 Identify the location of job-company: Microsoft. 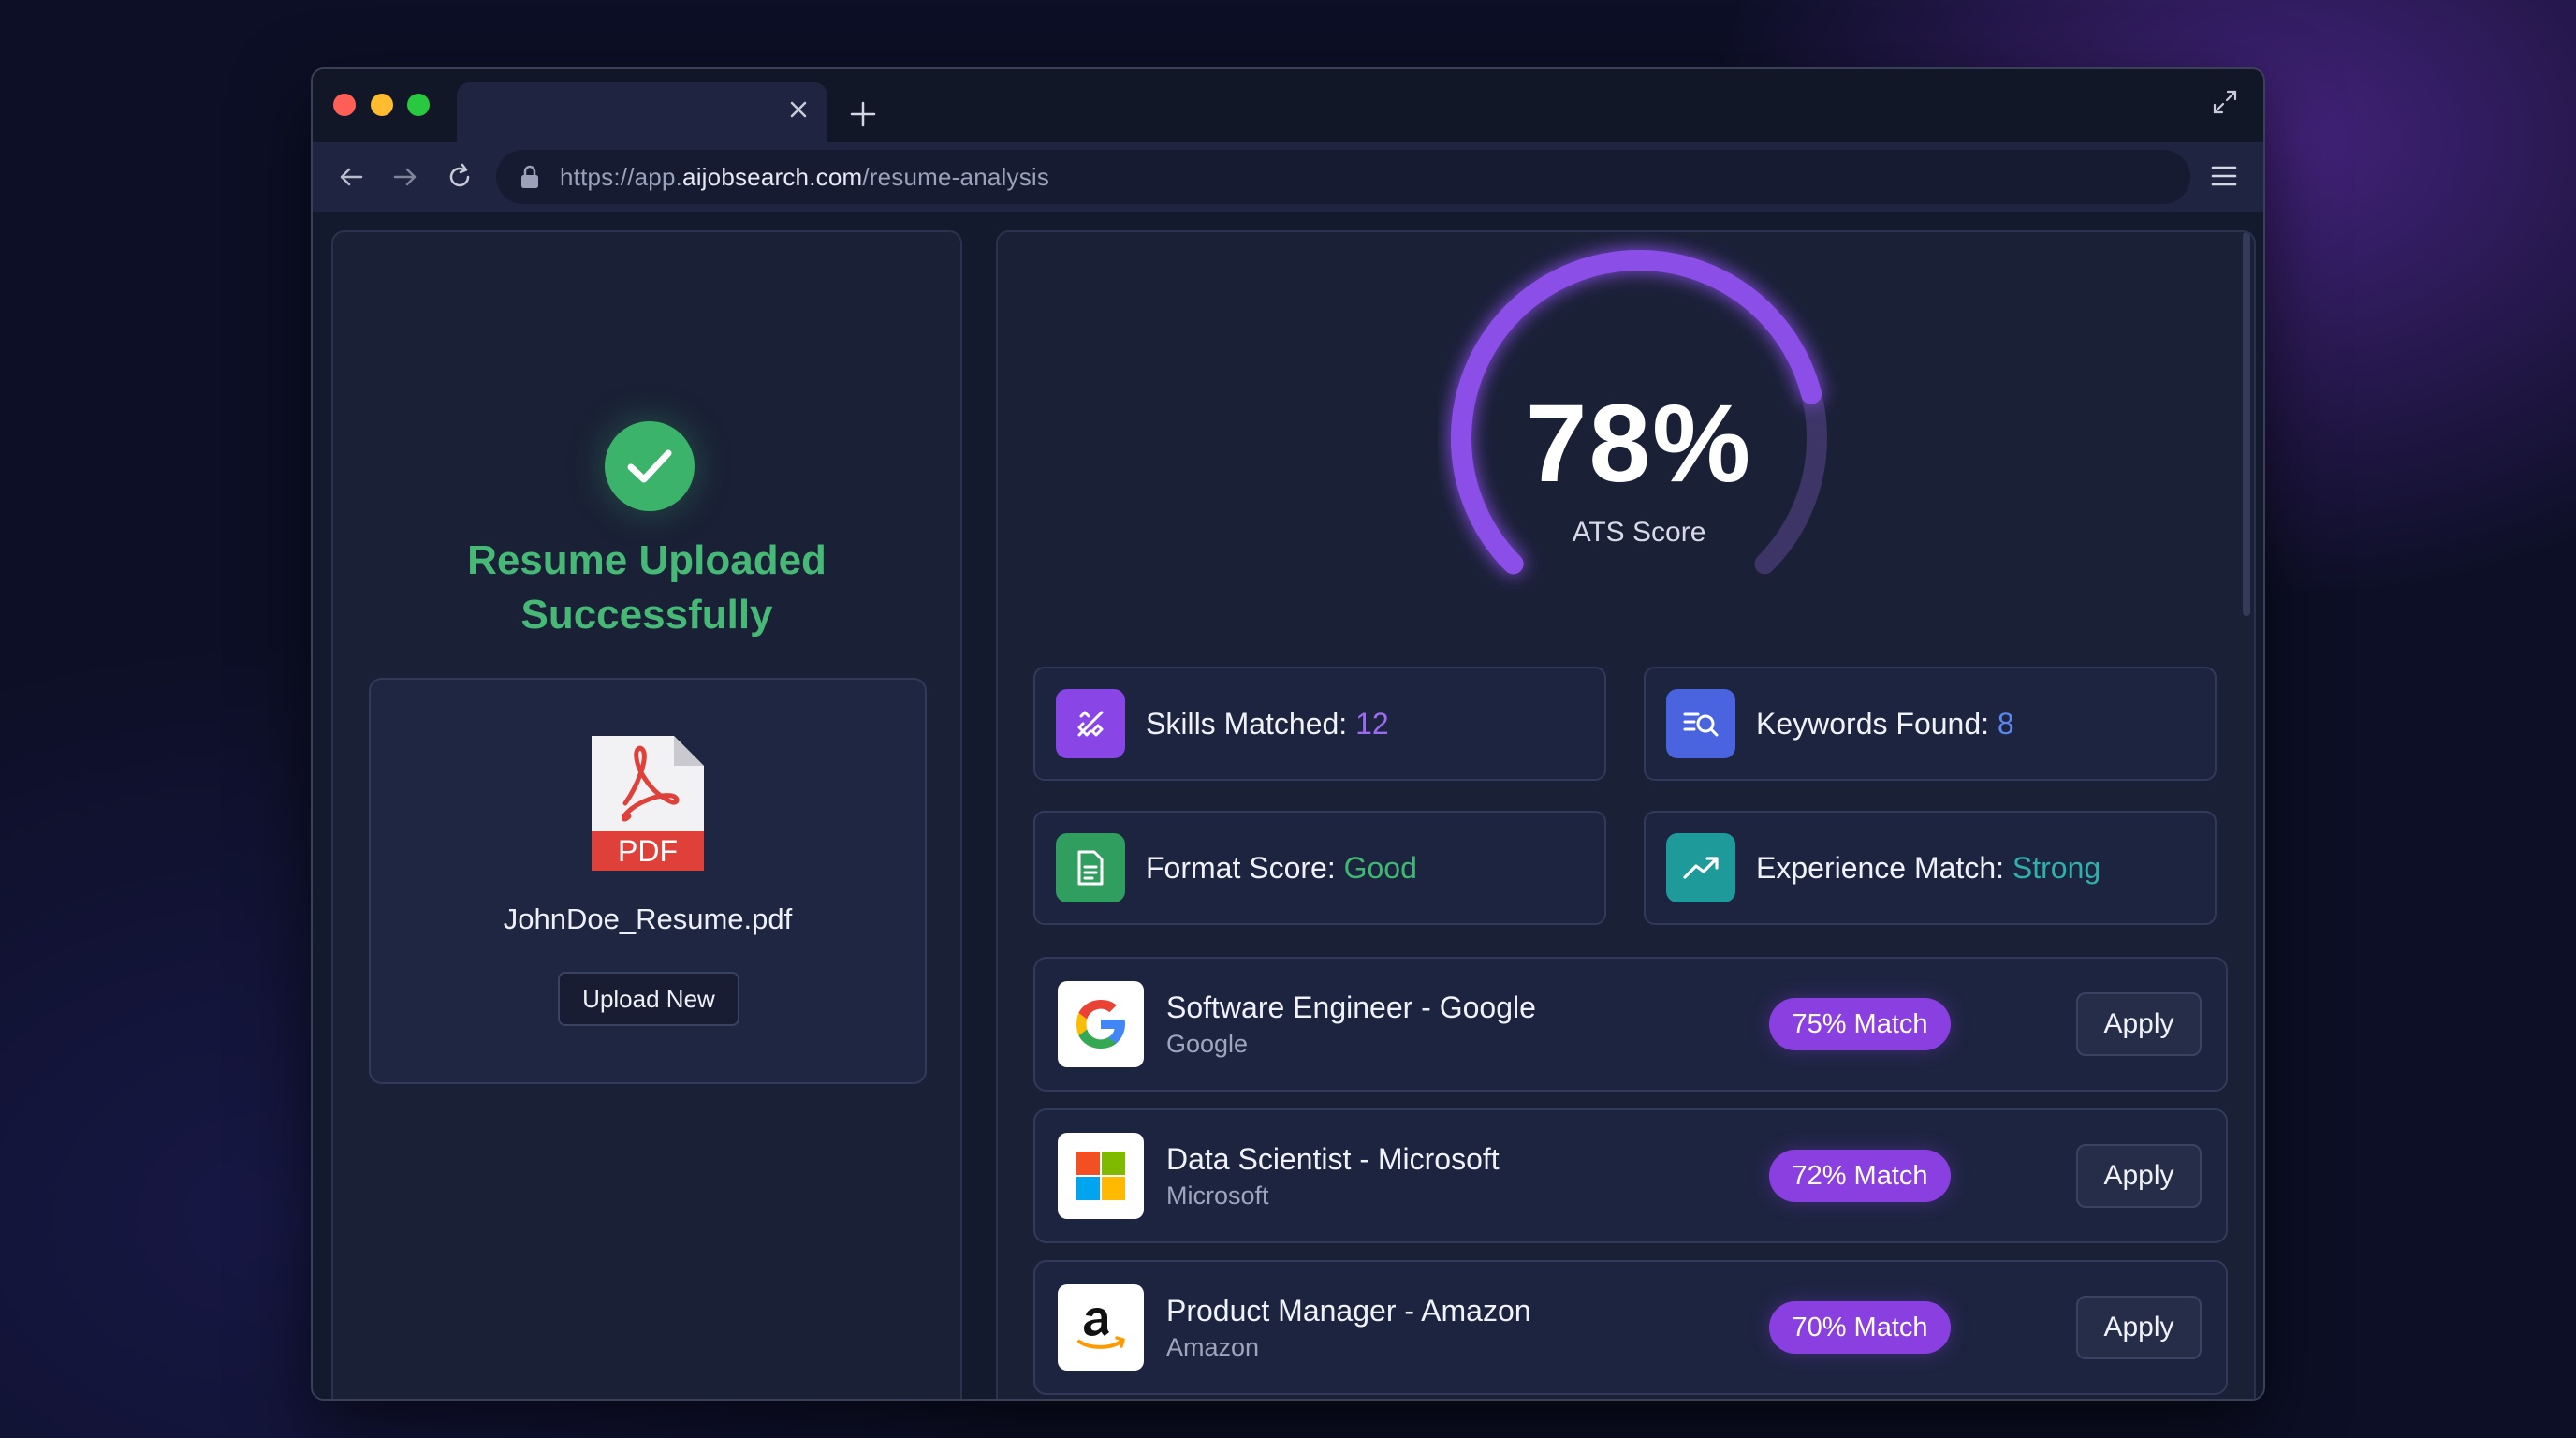
(1217, 1195).